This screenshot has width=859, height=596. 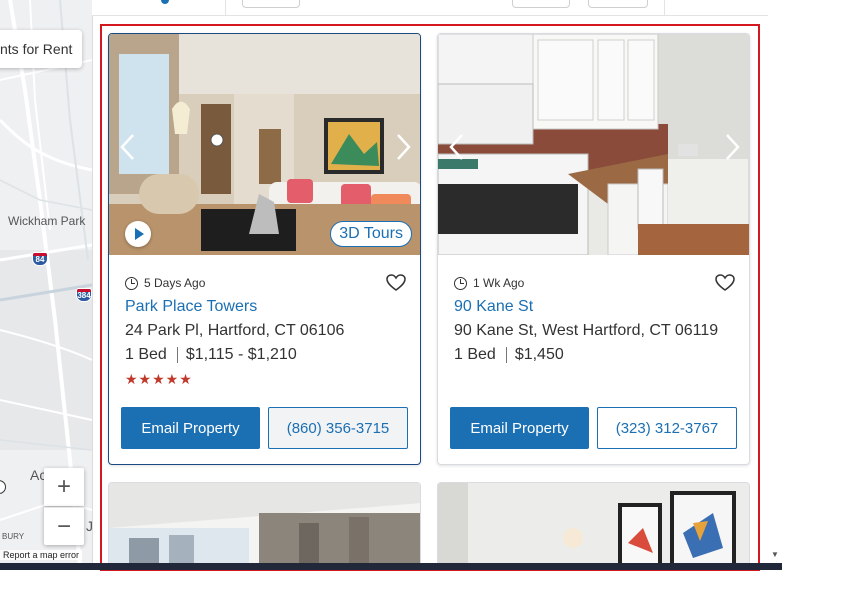 I want to click on kitchen-photo, so click(x=593, y=144).